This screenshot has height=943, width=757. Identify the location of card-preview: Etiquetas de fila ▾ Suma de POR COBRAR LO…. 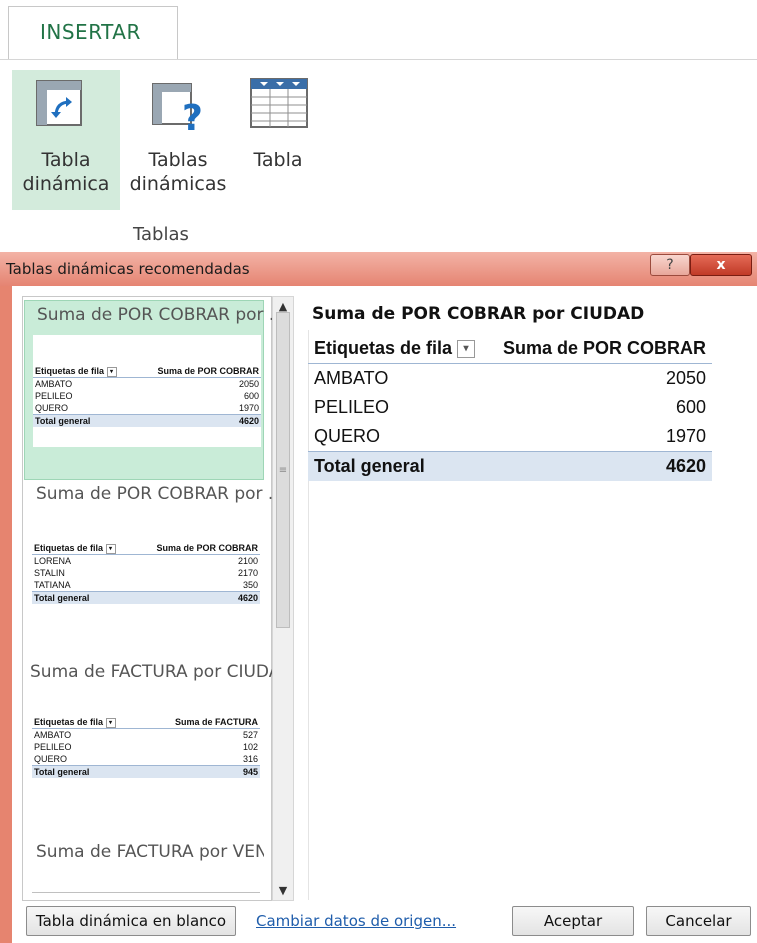
(146, 573).